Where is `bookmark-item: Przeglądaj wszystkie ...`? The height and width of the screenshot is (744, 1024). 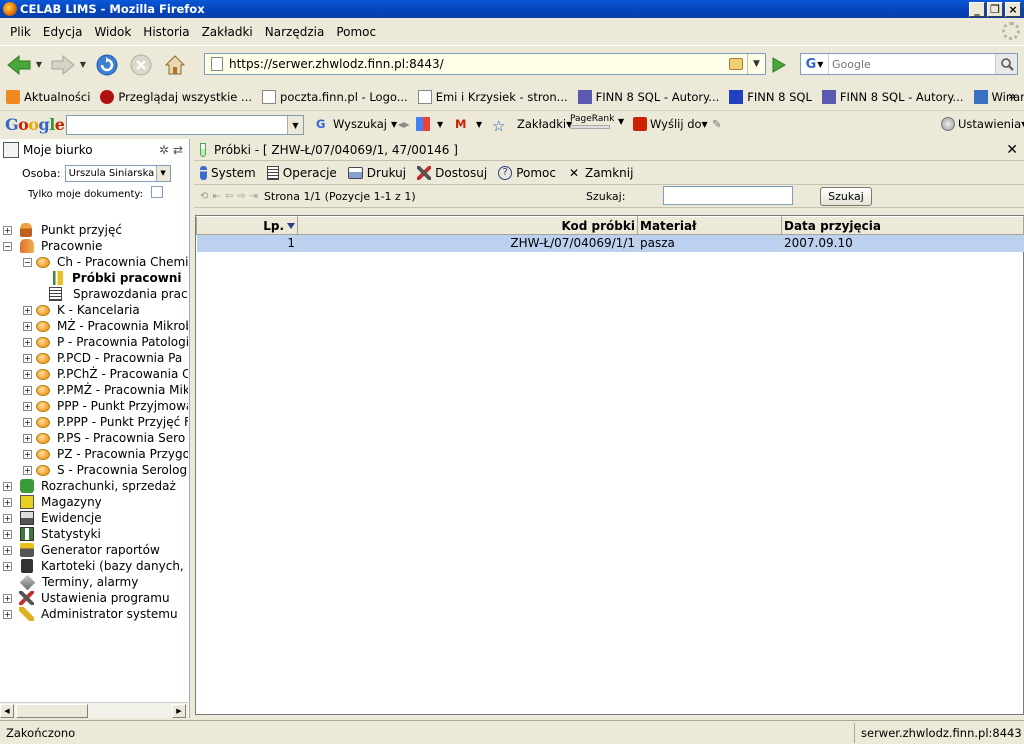
bookmark-item: Przeglądaj wszystkie ... is located at coordinates (176, 97).